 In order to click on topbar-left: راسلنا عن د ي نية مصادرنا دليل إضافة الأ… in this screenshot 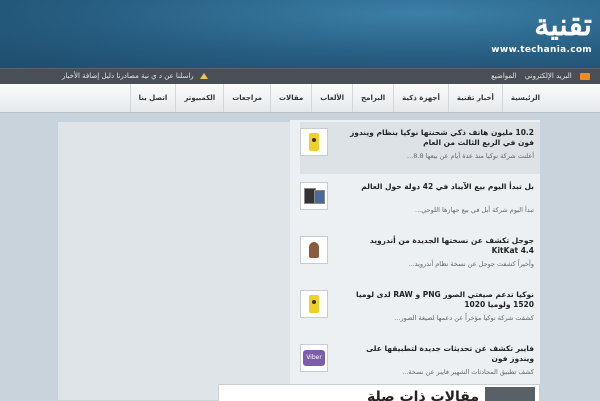, I will do `click(135, 76)`.